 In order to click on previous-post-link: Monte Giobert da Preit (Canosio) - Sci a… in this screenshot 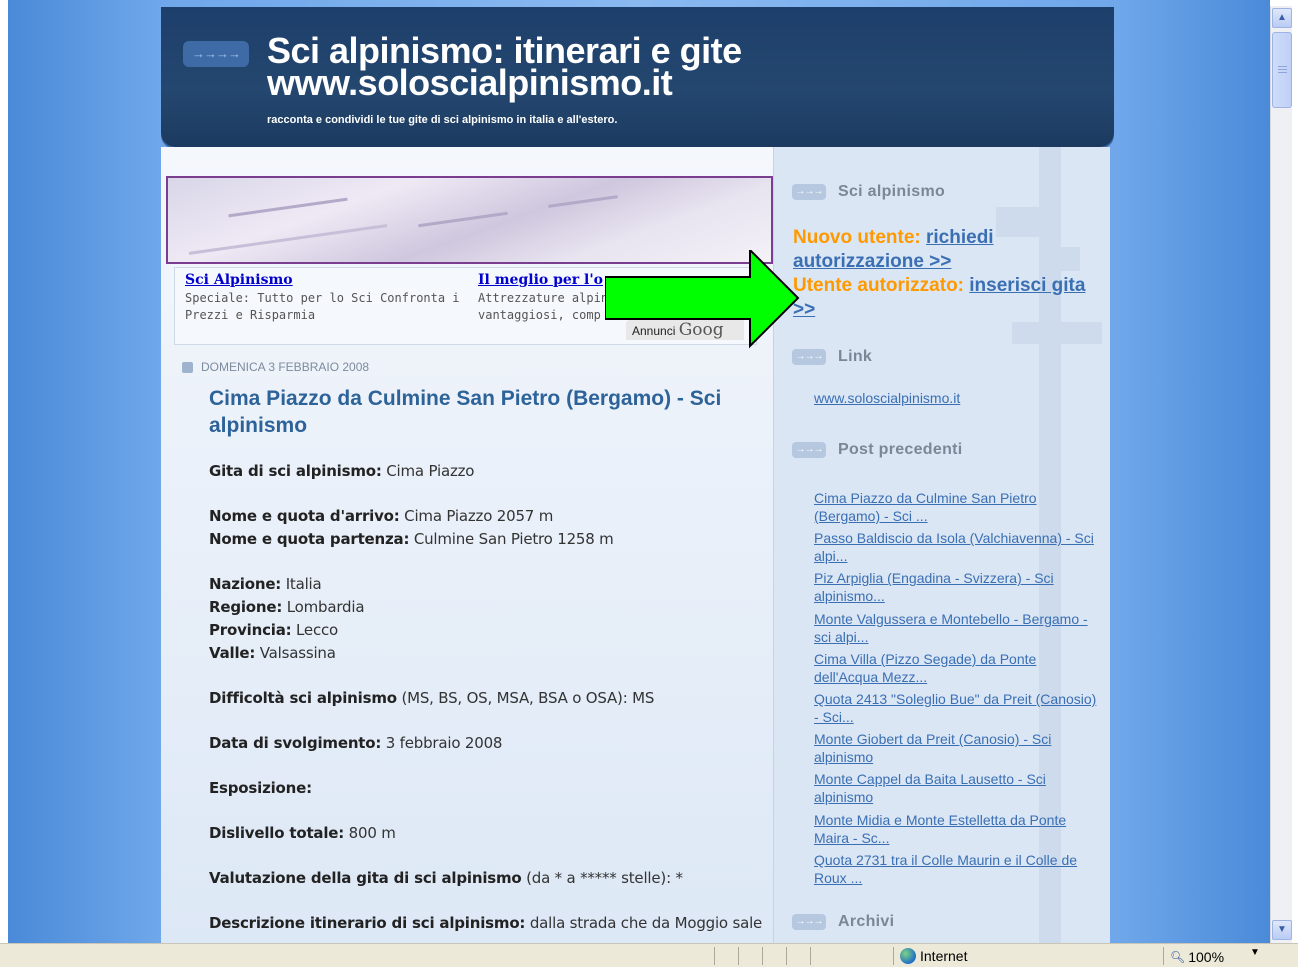, I will do `click(959, 750)`.